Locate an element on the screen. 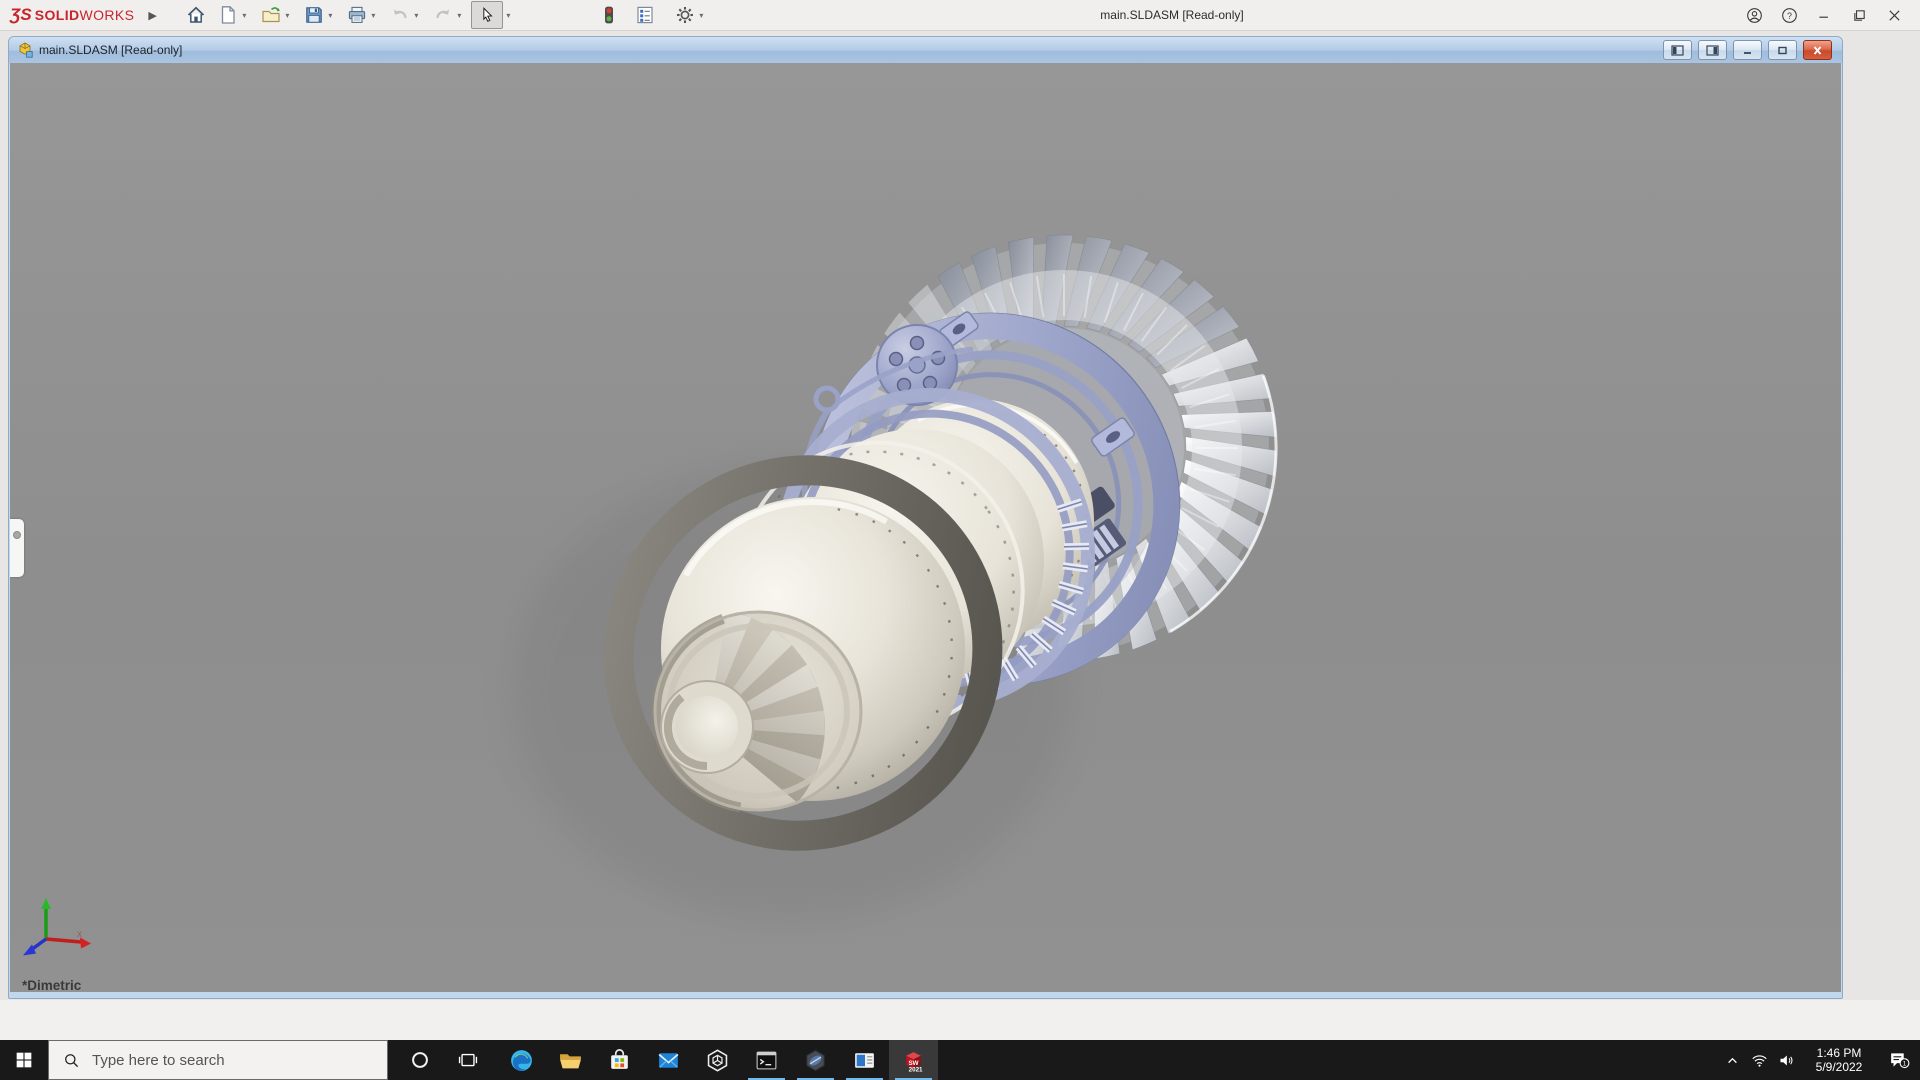  save-dropdown: ▾ is located at coordinates (330, 15).